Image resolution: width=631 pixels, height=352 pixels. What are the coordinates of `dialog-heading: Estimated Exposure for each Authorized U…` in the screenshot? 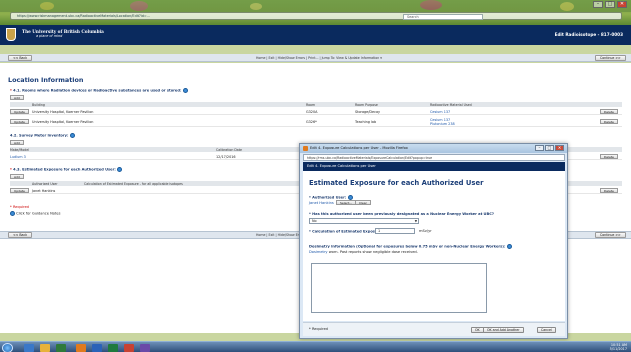 It's located at (396, 183).